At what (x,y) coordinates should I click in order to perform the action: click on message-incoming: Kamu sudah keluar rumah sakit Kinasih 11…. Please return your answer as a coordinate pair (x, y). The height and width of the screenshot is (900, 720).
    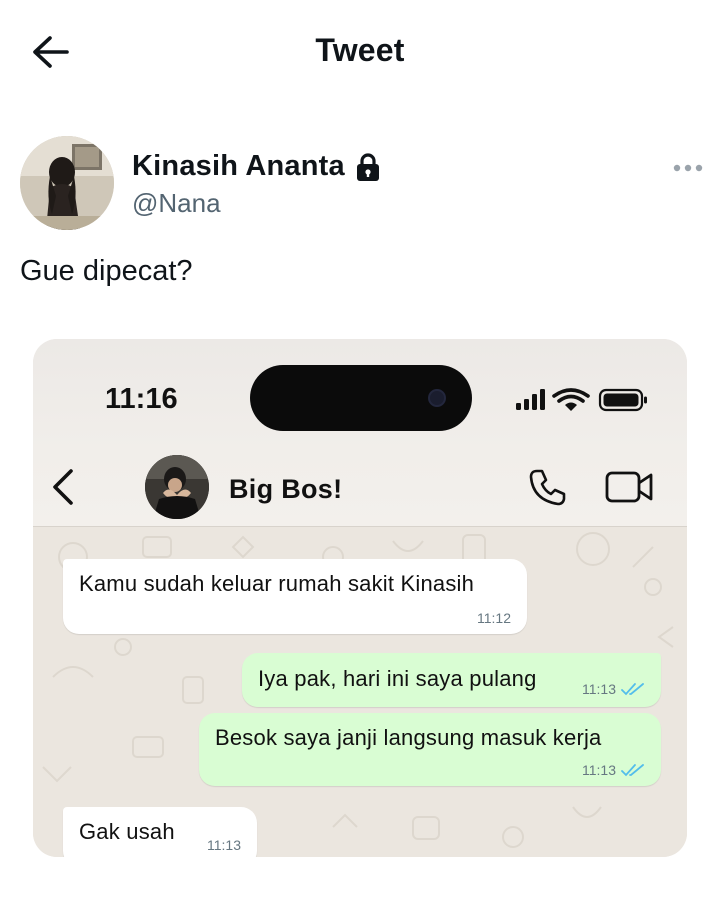
    Looking at the image, I should click on (295, 596).